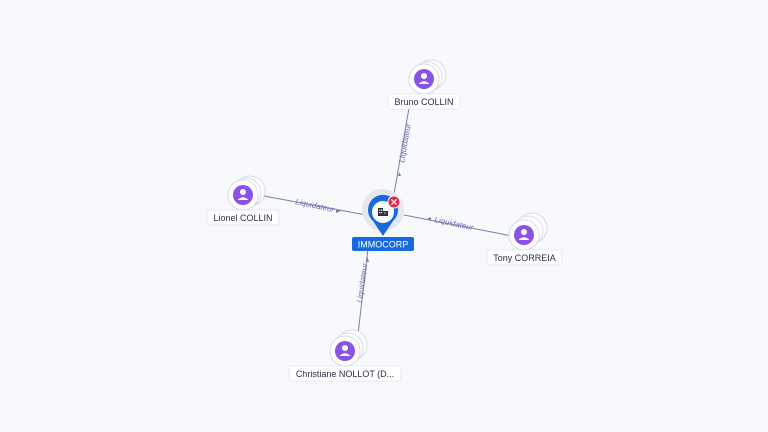 This screenshot has width=768, height=432. I want to click on node-lionel-collin: Lionel COLLIN, so click(243, 200).